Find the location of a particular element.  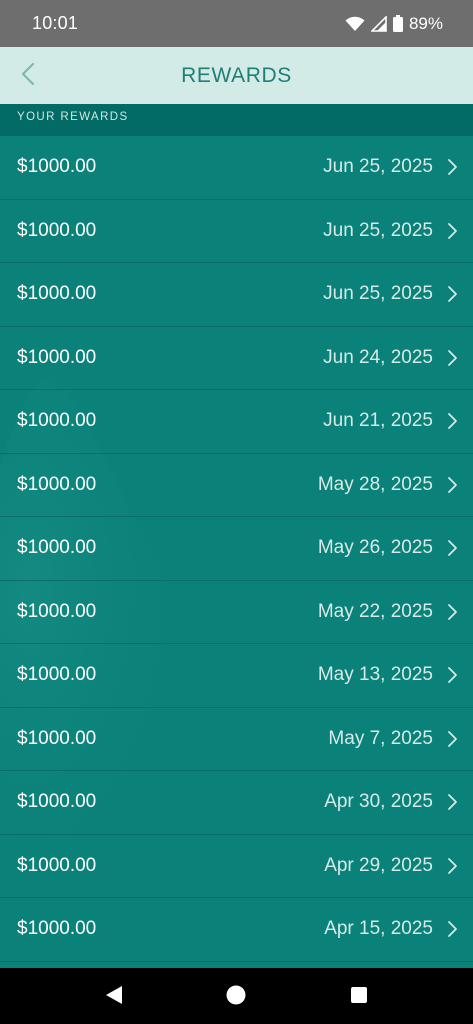

reward-row: $1000.00 Apr 29, 2025 is located at coordinates (236, 866).